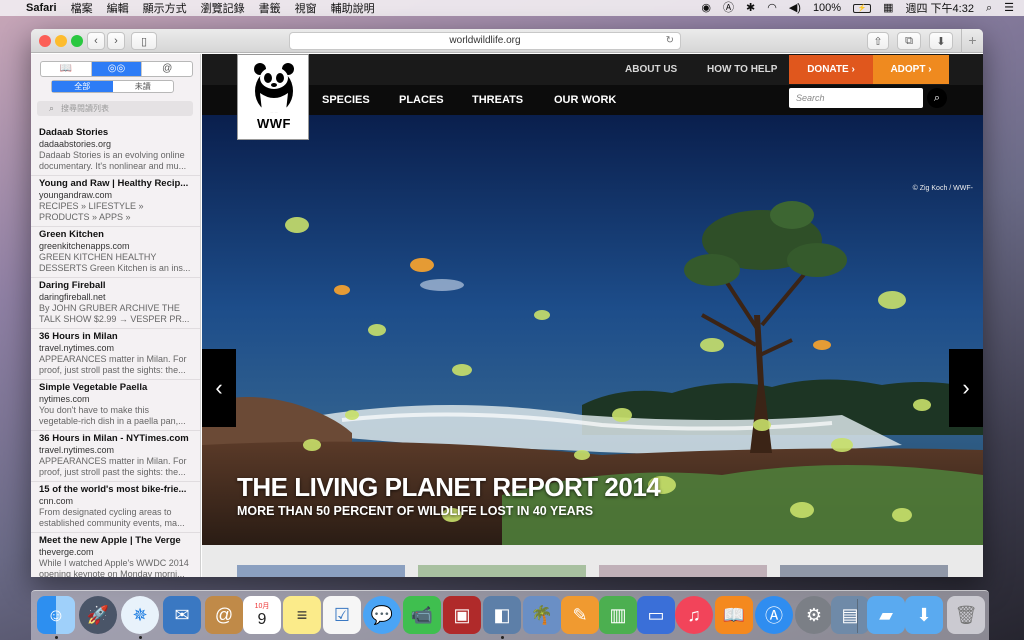 Image resolution: width=1024 pixels, height=640 pixels. I want to click on preview-icon: ◧, so click(502, 615).